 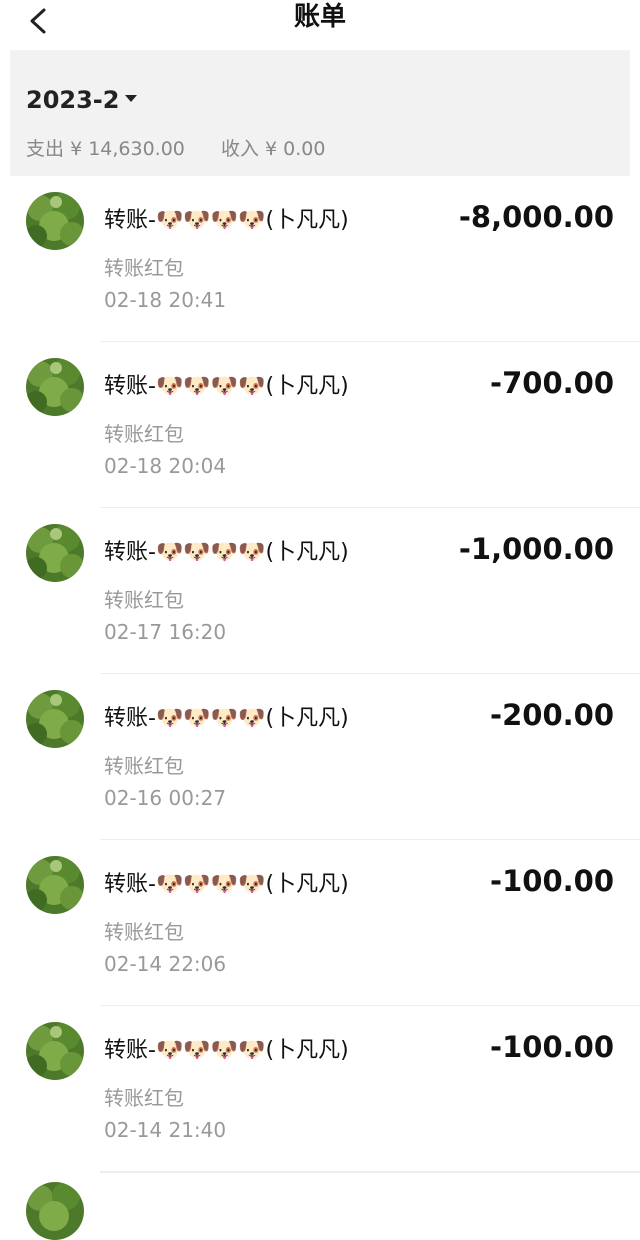 What do you see at coordinates (552, 383) in the screenshot?
I see `transaction-amount: -700.00` at bounding box center [552, 383].